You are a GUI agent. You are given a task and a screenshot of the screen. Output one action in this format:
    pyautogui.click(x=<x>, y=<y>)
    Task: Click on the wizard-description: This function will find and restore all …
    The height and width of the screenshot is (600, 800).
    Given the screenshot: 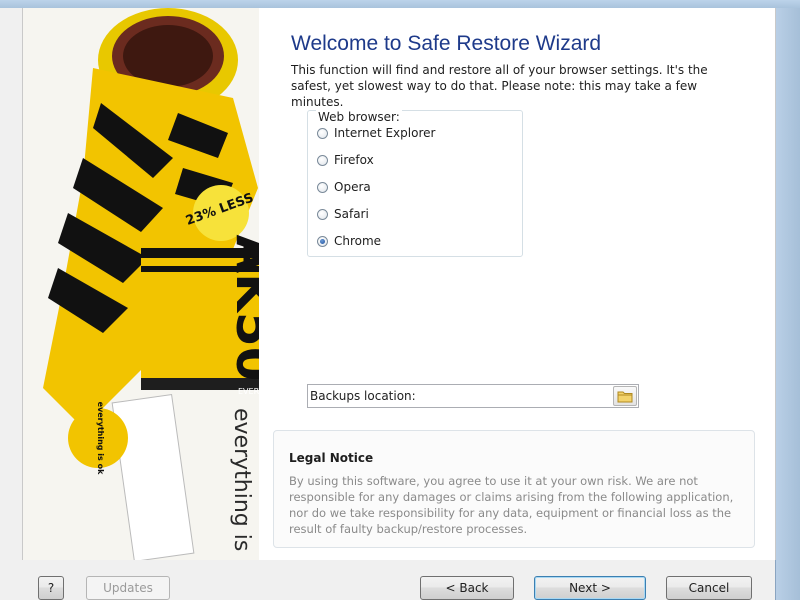 What is the action you would take?
    pyautogui.click(x=499, y=86)
    